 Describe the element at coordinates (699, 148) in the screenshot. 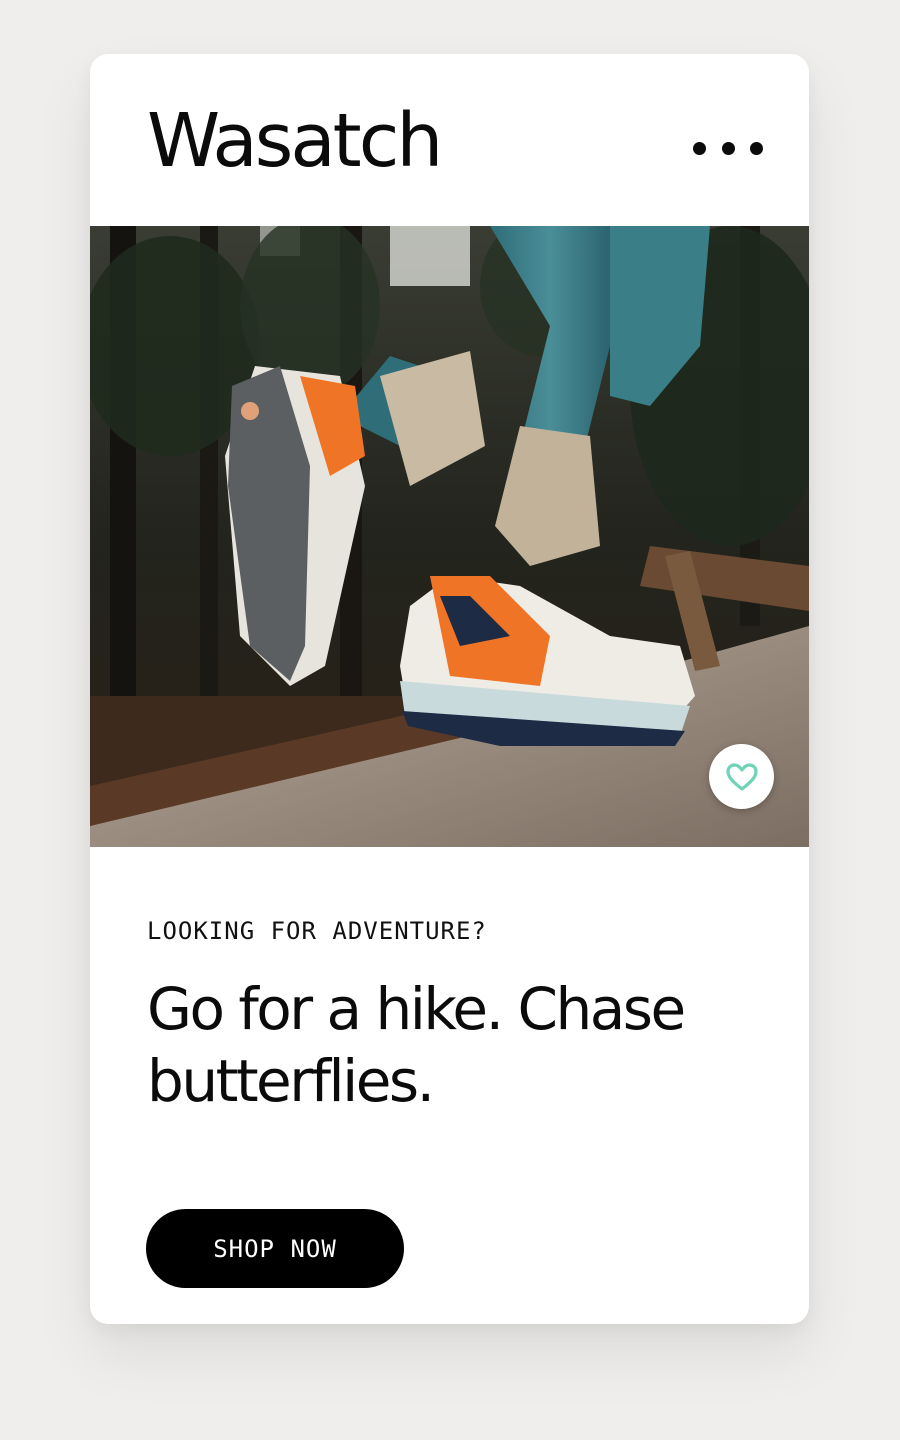

I see `more-horizontal-icon` at that location.